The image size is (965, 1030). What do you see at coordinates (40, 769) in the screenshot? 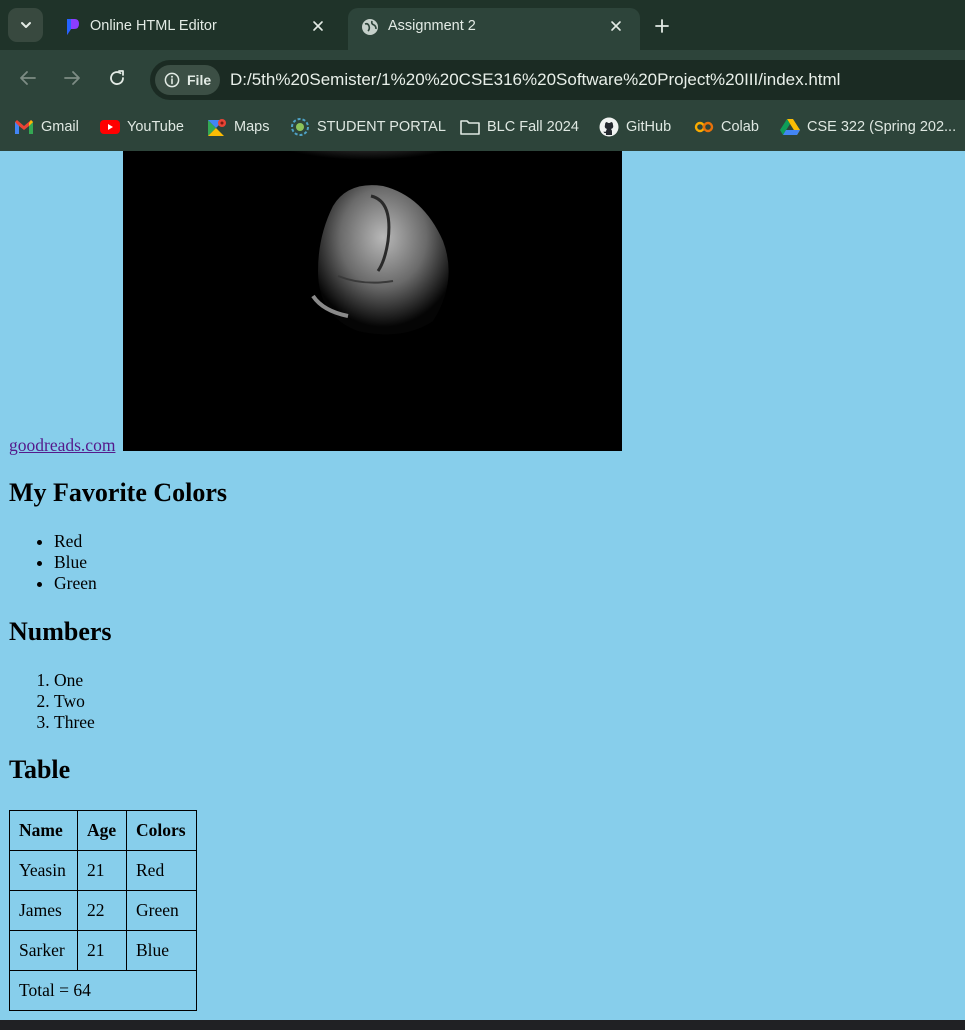
I see `table-heading: Table` at bounding box center [40, 769].